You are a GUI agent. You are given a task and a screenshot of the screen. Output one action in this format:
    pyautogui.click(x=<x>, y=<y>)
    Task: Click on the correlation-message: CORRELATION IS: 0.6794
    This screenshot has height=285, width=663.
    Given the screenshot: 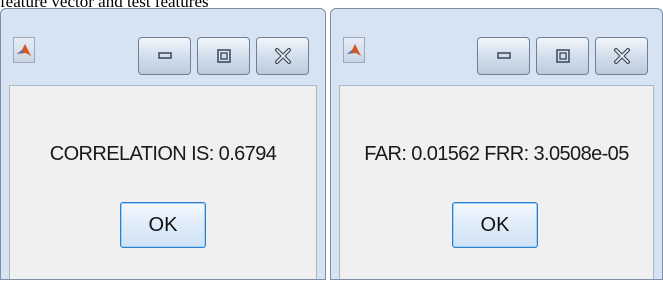 What is the action you would take?
    pyautogui.click(x=163, y=154)
    